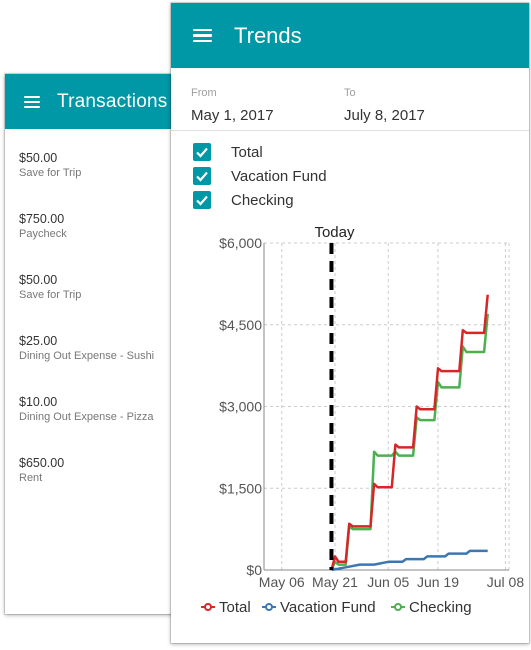 The width and height of the screenshot is (531, 650). I want to click on transactions-app-bar: Transactions, so click(100, 101).